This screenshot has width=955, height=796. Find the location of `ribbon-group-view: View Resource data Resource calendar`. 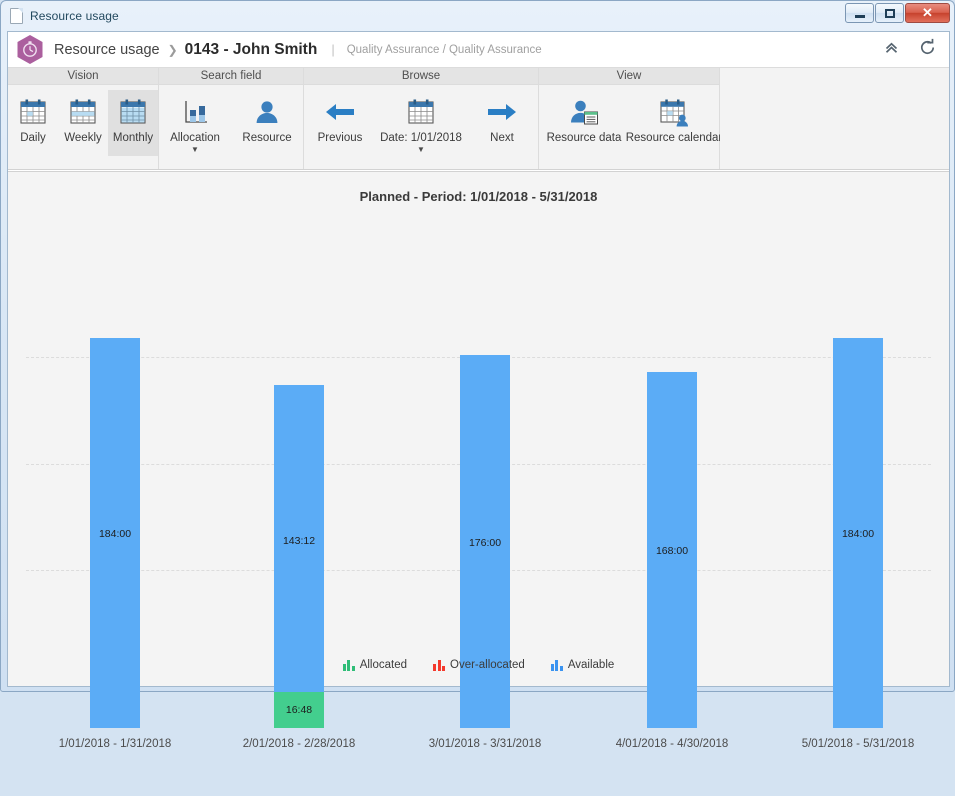

ribbon-group-view: View Resource data Resource calendar is located at coordinates (630, 119).